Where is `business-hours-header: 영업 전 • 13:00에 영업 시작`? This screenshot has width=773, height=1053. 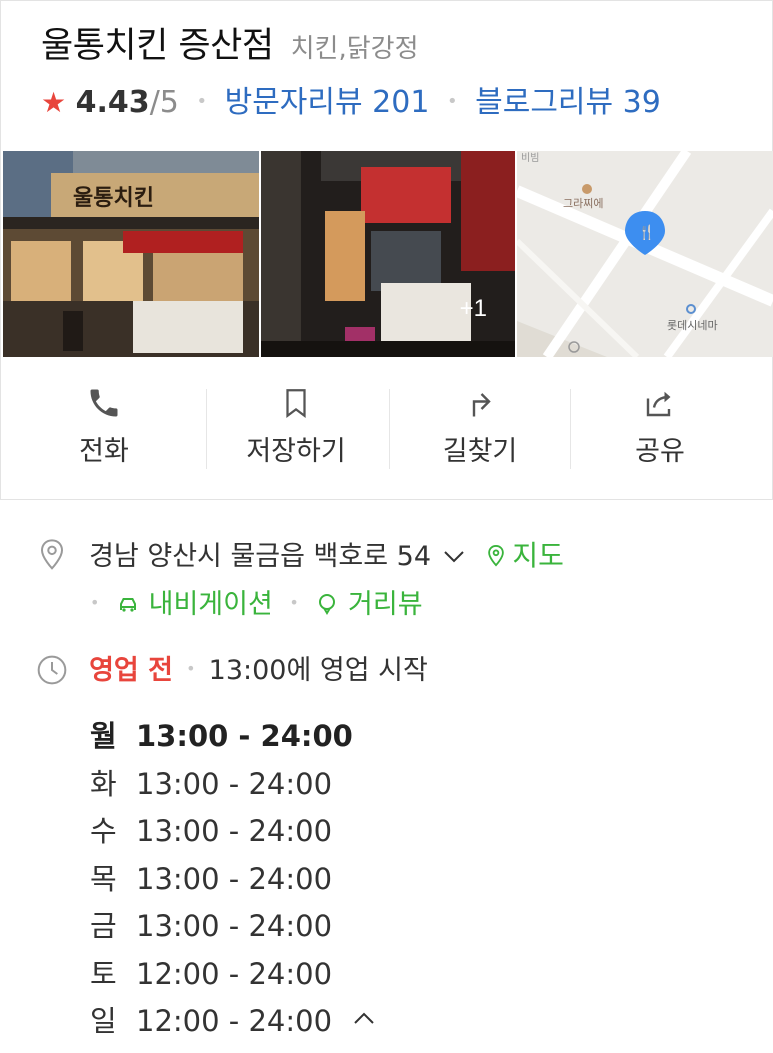 business-hours-header: 영업 전 • 13:00에 영업 시작 is located at coordinates (232, 667).